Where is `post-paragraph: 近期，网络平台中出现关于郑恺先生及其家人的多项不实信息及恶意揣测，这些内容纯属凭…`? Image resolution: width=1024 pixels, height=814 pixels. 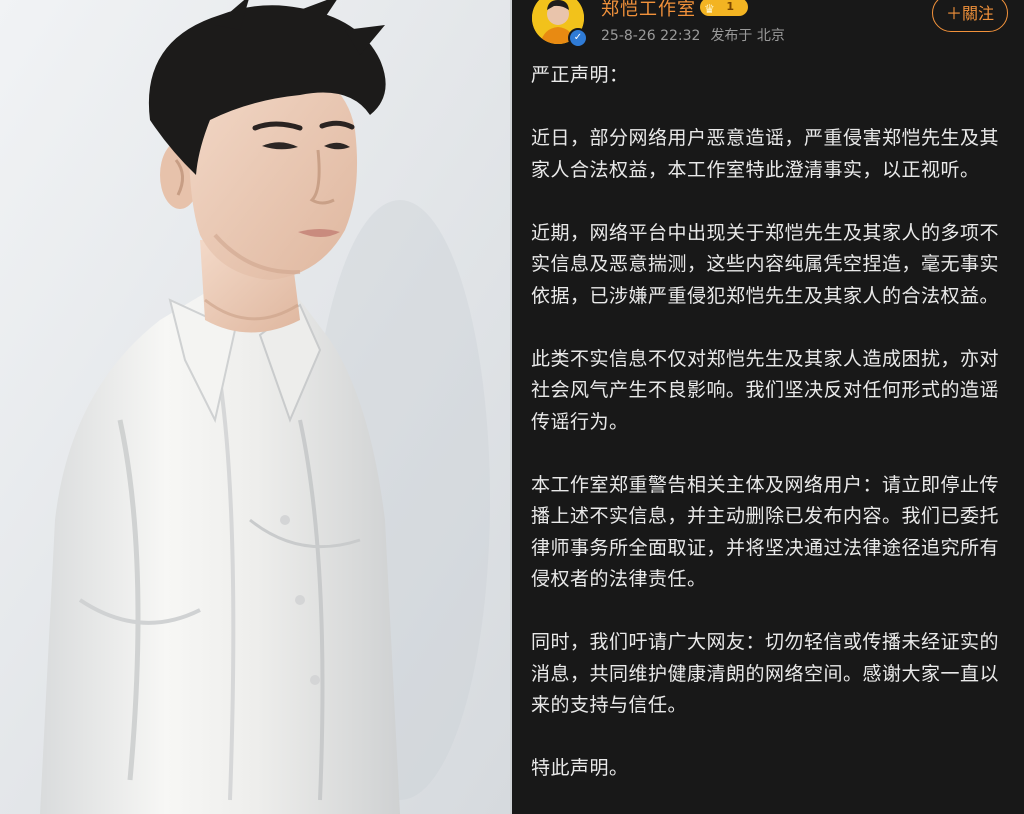 post-paragraph: 近期，网络平台中出现关于郑恺先生及其家人的多项不实信息及恶意揣测，这些内容纯属凭… is located at coordinates (765, 264).